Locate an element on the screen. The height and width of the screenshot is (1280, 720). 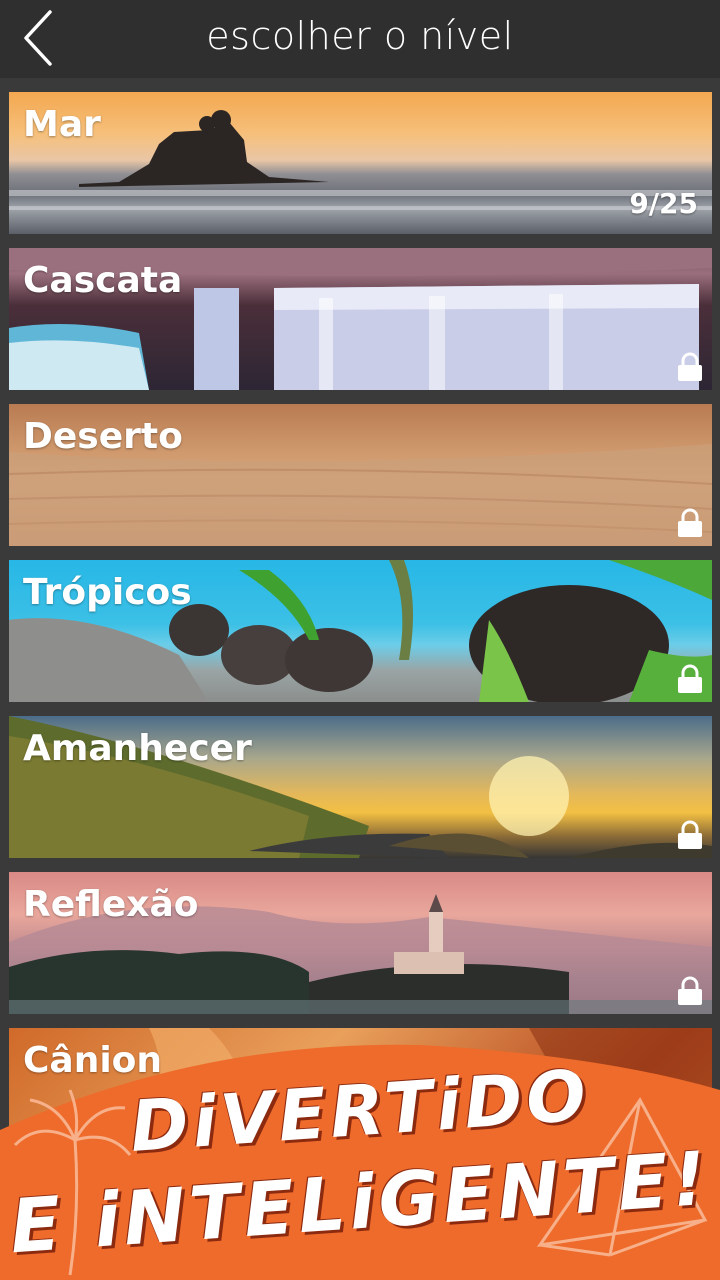
level-card-amanhecer: Amanhecer is located at coordinates (360, 787).